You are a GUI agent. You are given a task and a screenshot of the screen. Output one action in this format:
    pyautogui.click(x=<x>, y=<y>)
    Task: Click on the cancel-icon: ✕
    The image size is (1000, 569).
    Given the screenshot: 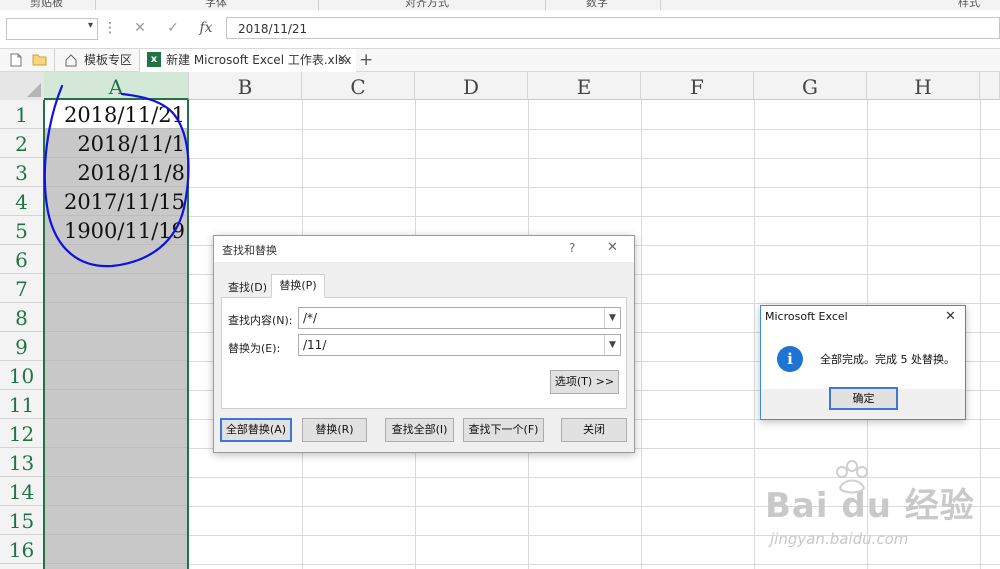 What is the action you would take?
    pyautogui.click(x=140, y=28)
    